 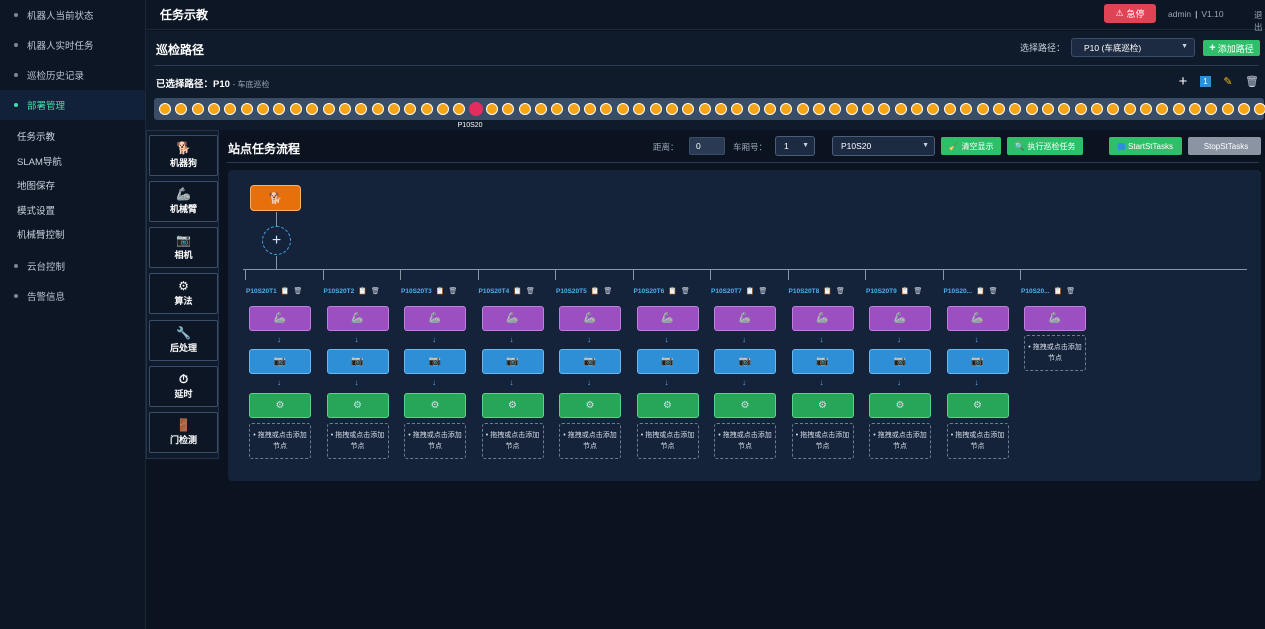 What do you see at coordinates (494, 291) in the screenshot?
I see `task-label: P10S20T4` at bounding box center [494, 291].